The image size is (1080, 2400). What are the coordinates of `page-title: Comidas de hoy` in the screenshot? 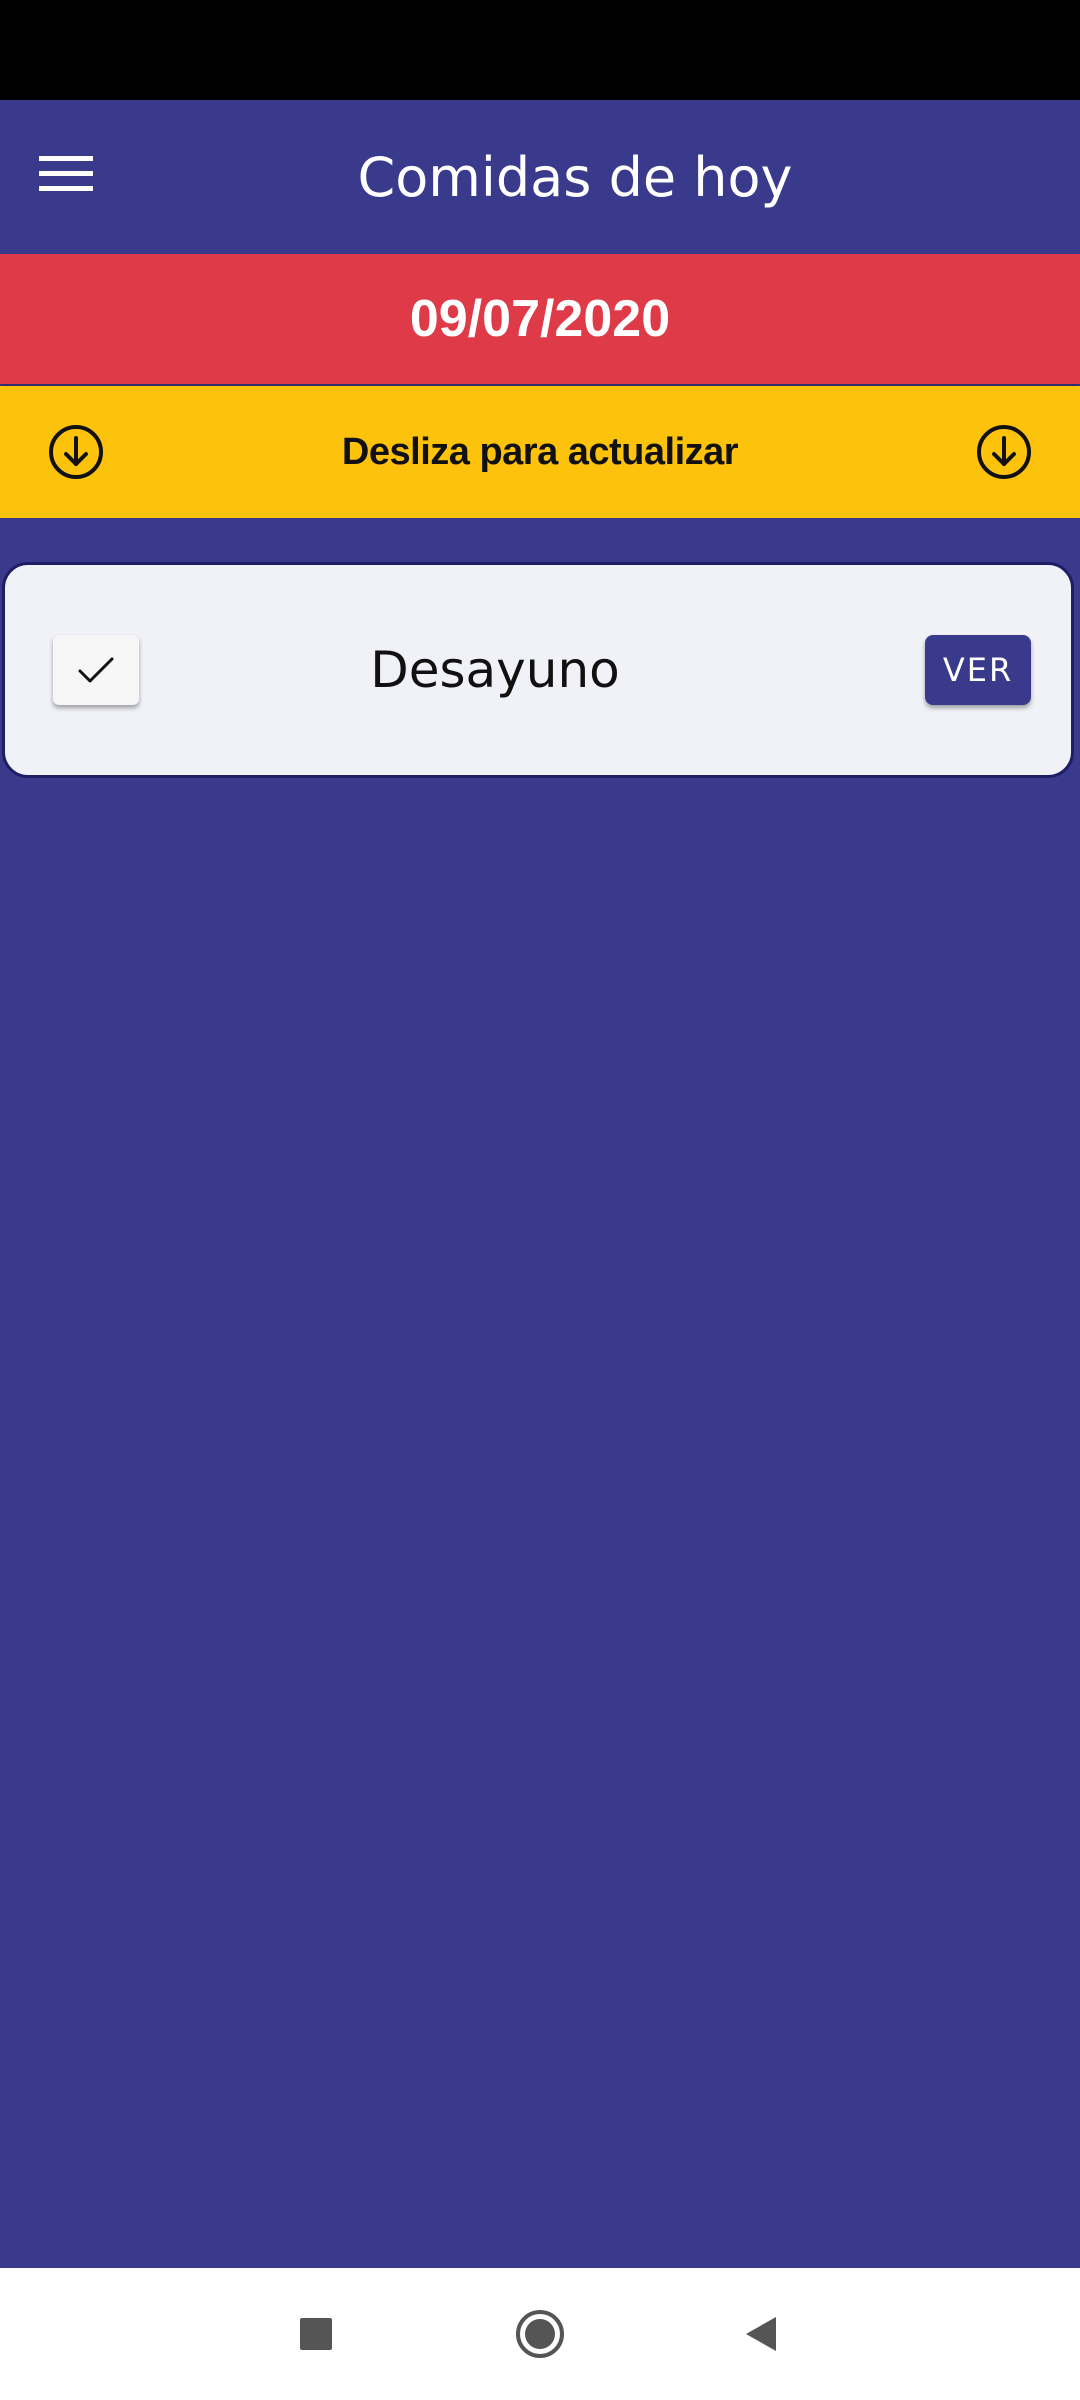 It's located at (575, 177).